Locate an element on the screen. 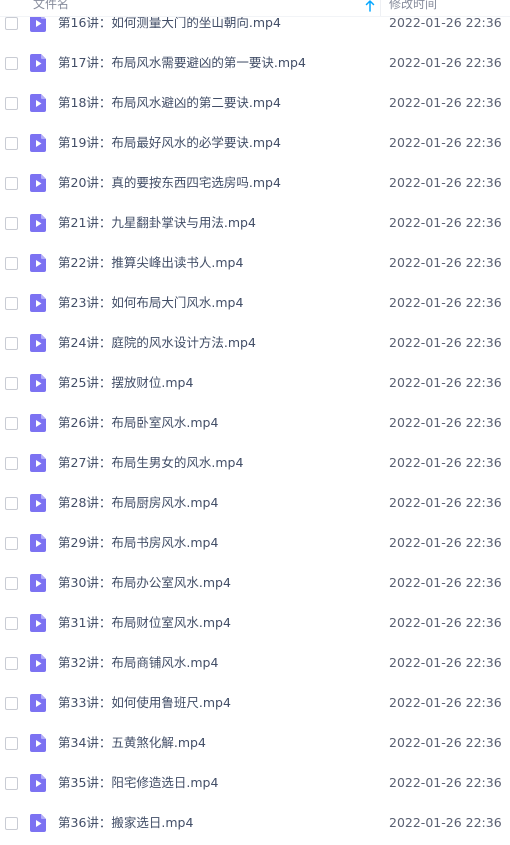 Image resolution: width=510 pixels, height=845 pixels. file-name: 第36讲：搬家选日.mp4 is located at coordinates (125, 823).